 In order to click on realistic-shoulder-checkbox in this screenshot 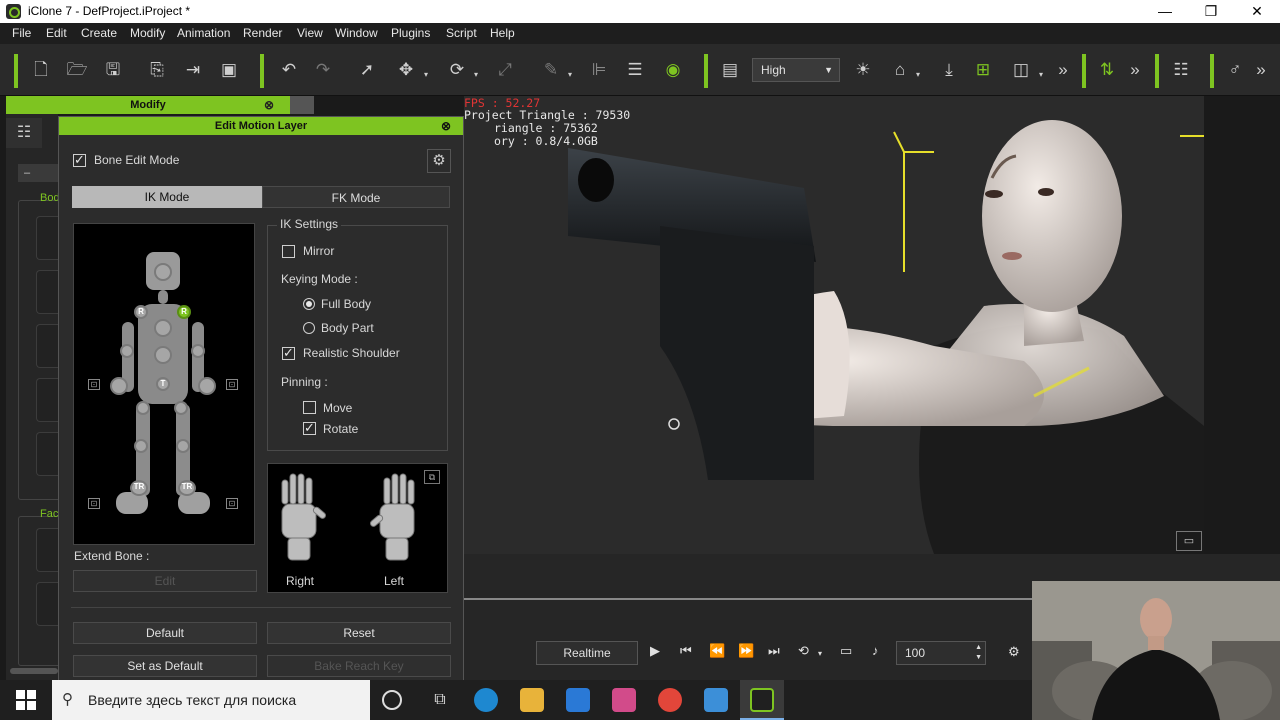, I will do `click(288, 353)`.